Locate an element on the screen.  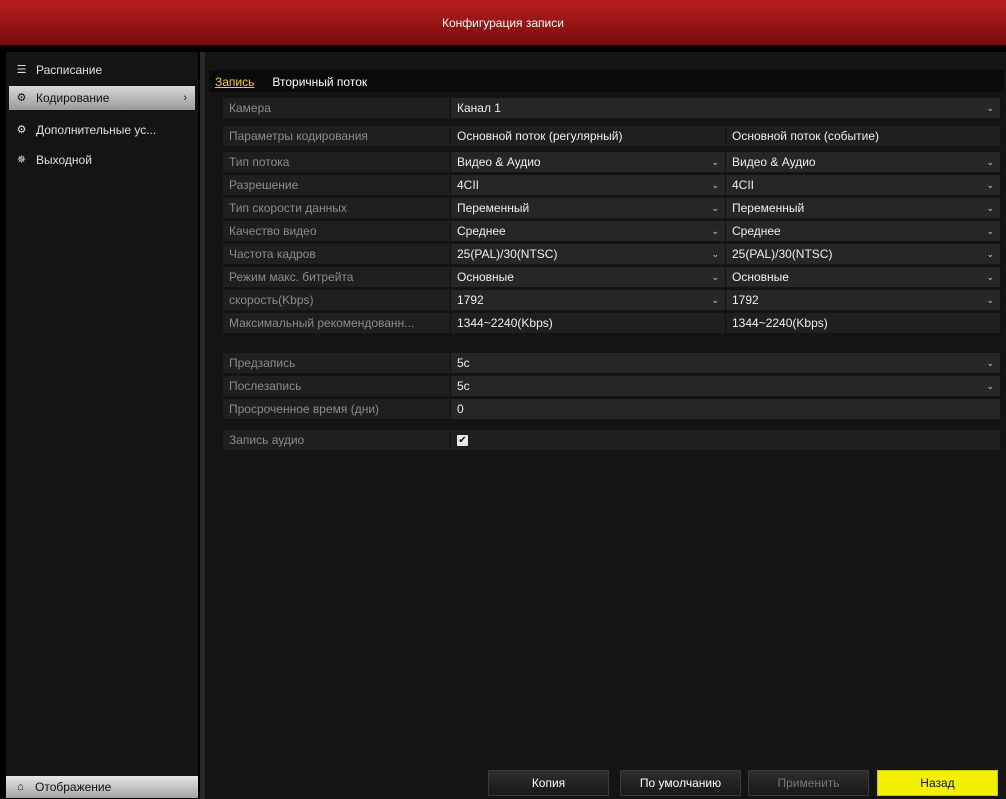
recommended-bitrate-event: 1344~2240(Kbps) is located at coordinates (863, 323).